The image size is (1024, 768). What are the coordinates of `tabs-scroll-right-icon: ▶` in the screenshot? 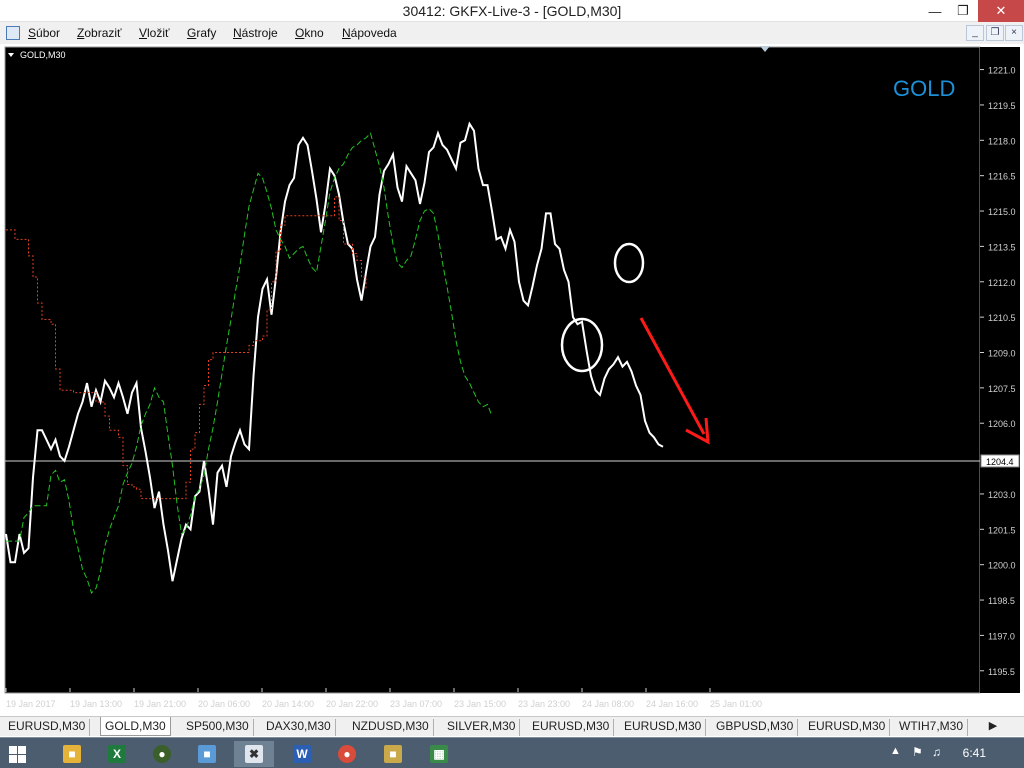 It's located at (993, 725).